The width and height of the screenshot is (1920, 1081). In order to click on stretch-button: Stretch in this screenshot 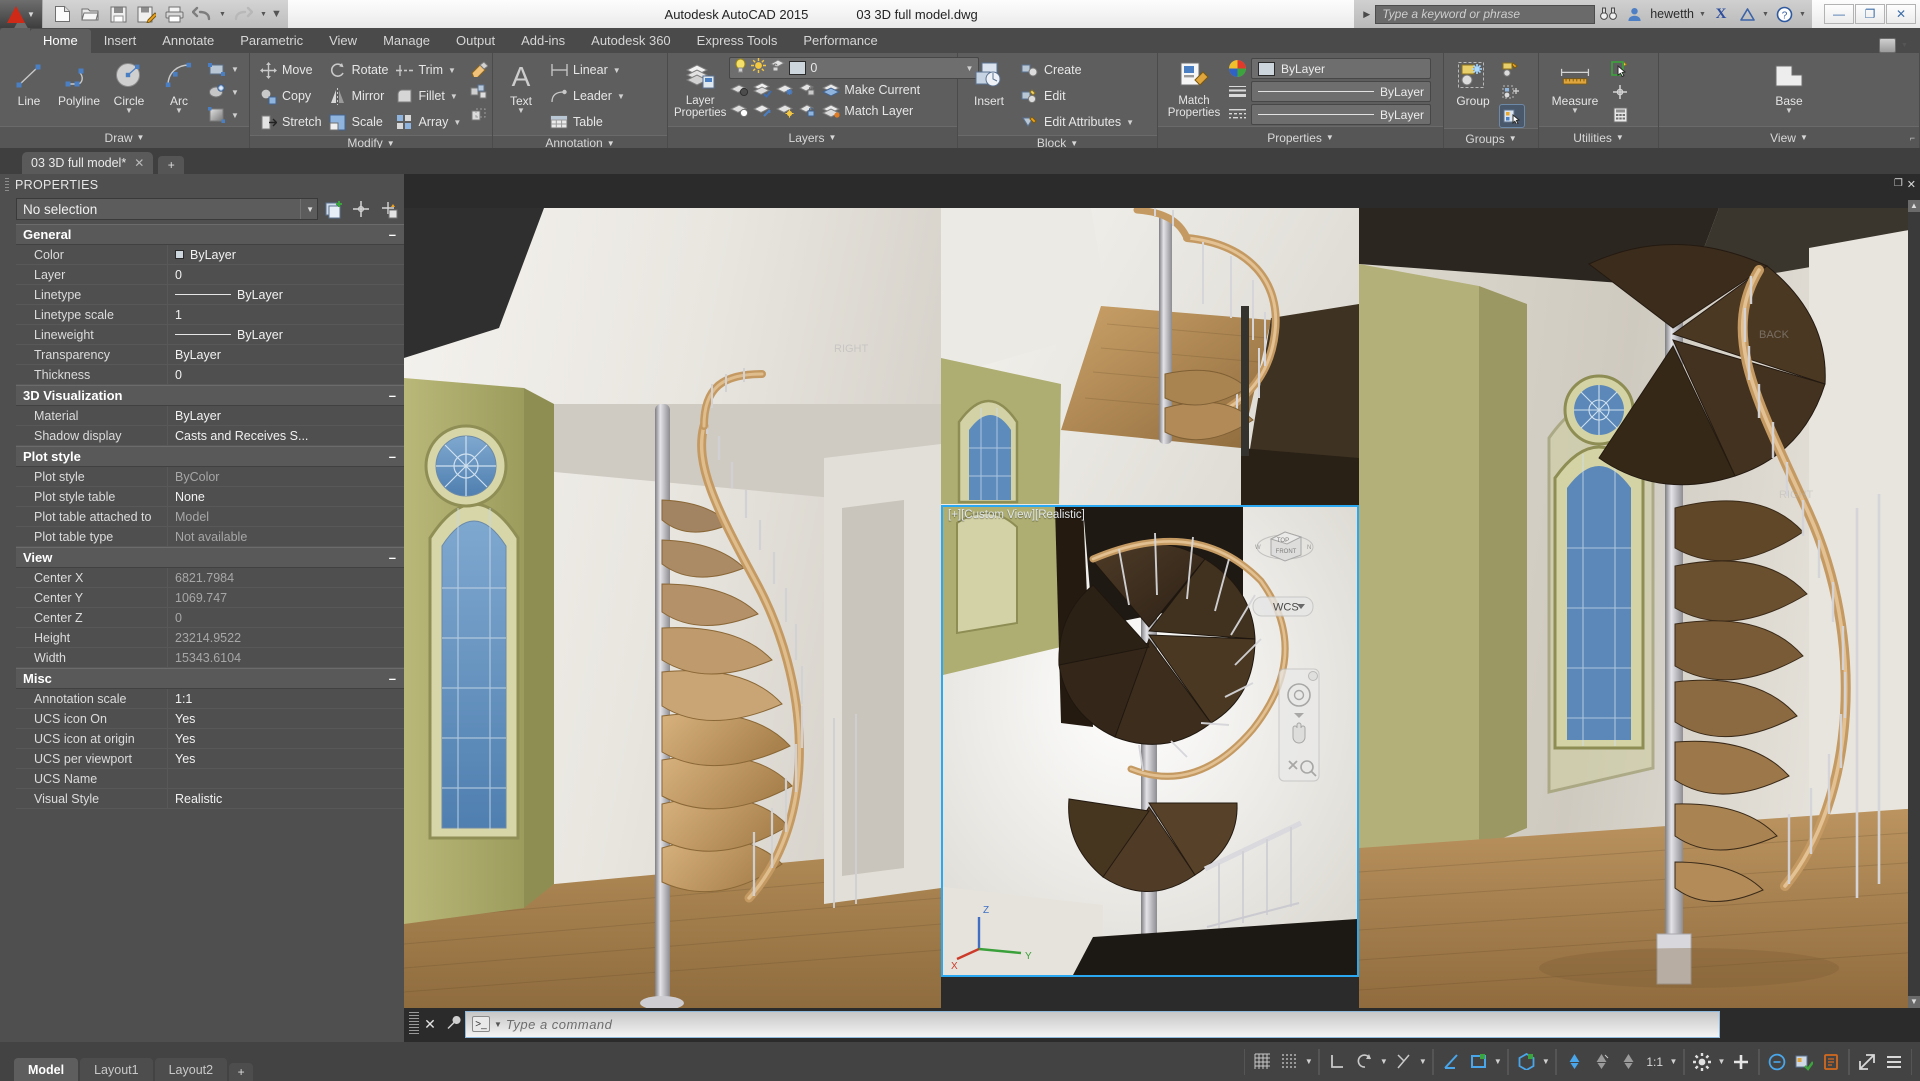, I will do `click(290, 122)`.